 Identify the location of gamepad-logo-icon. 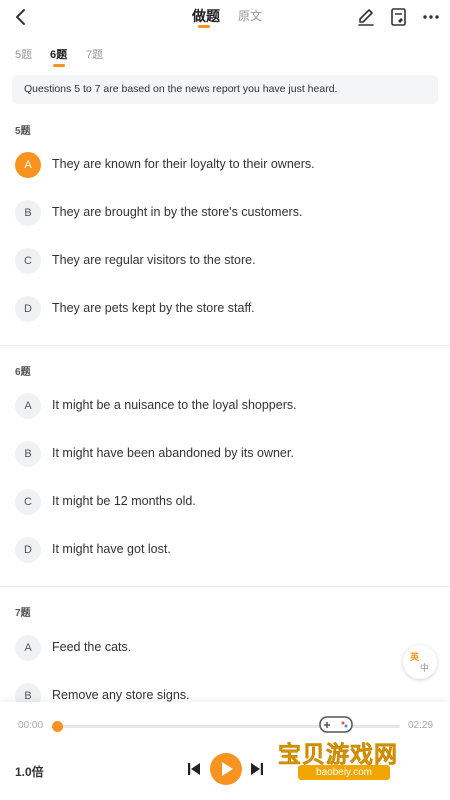
(336, 724).